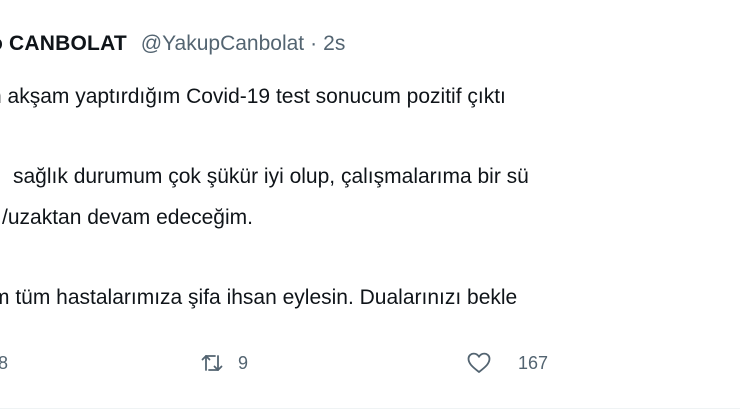 The width and height of the screenshot is (740, 417). What do you see at coordinates (507, 363) in the screenshot?
I see `like-button: 167` at bounding box center [507, 363].